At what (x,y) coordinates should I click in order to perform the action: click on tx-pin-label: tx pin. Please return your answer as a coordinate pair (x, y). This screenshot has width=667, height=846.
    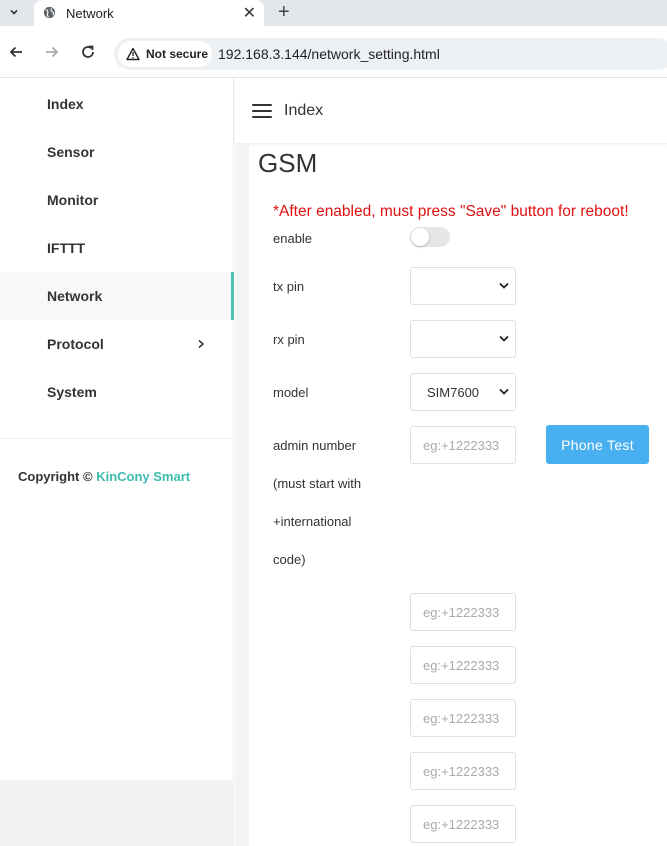
    Looking at the image, I should click on (289, 286).